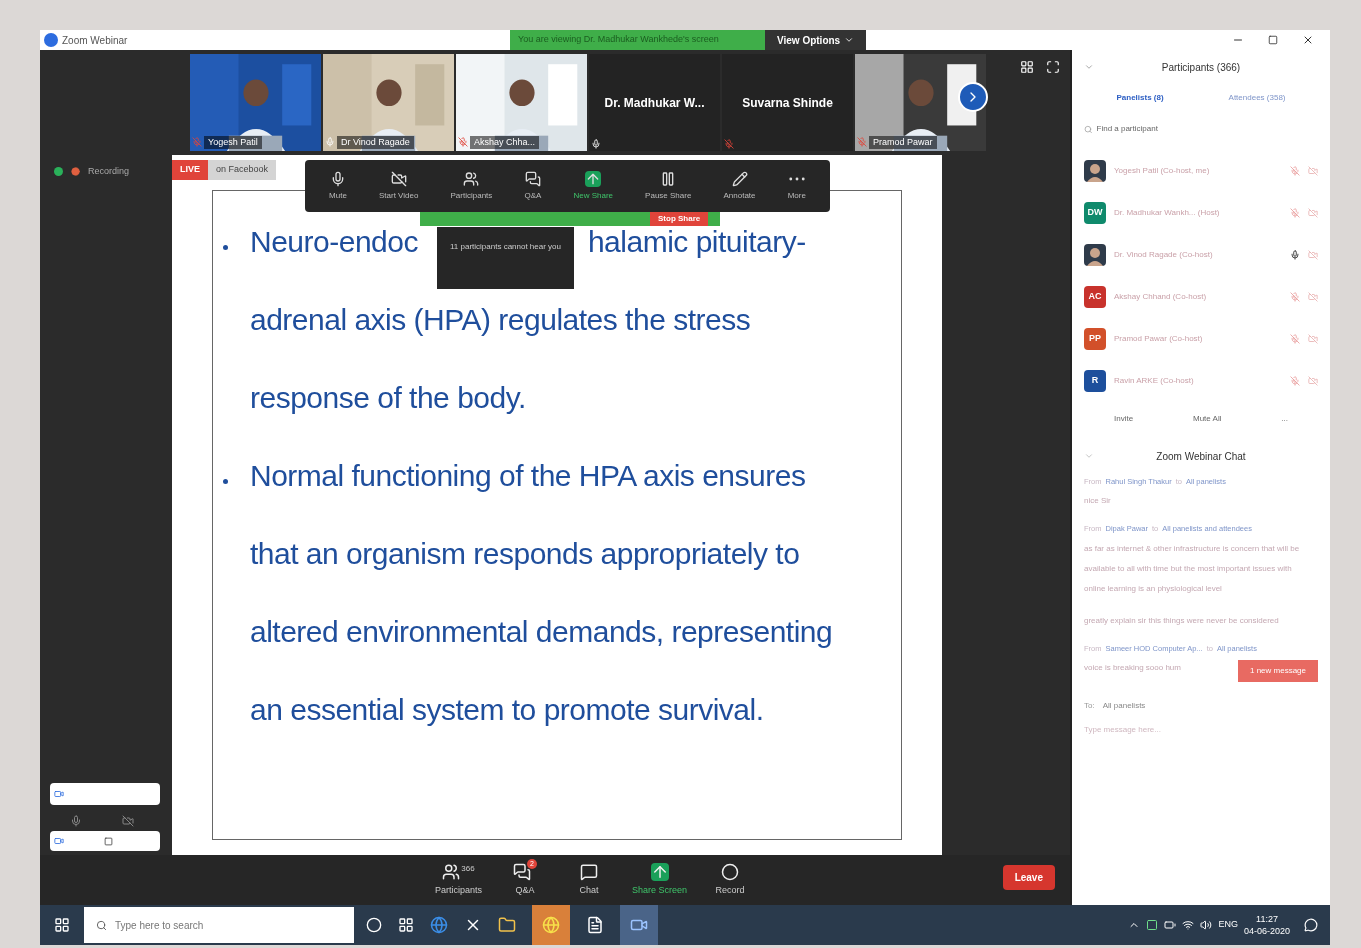 The height and width of the screenshot is (948, 1361). I want to click on panel-tab: Panelists (8), so click(1140, 98).